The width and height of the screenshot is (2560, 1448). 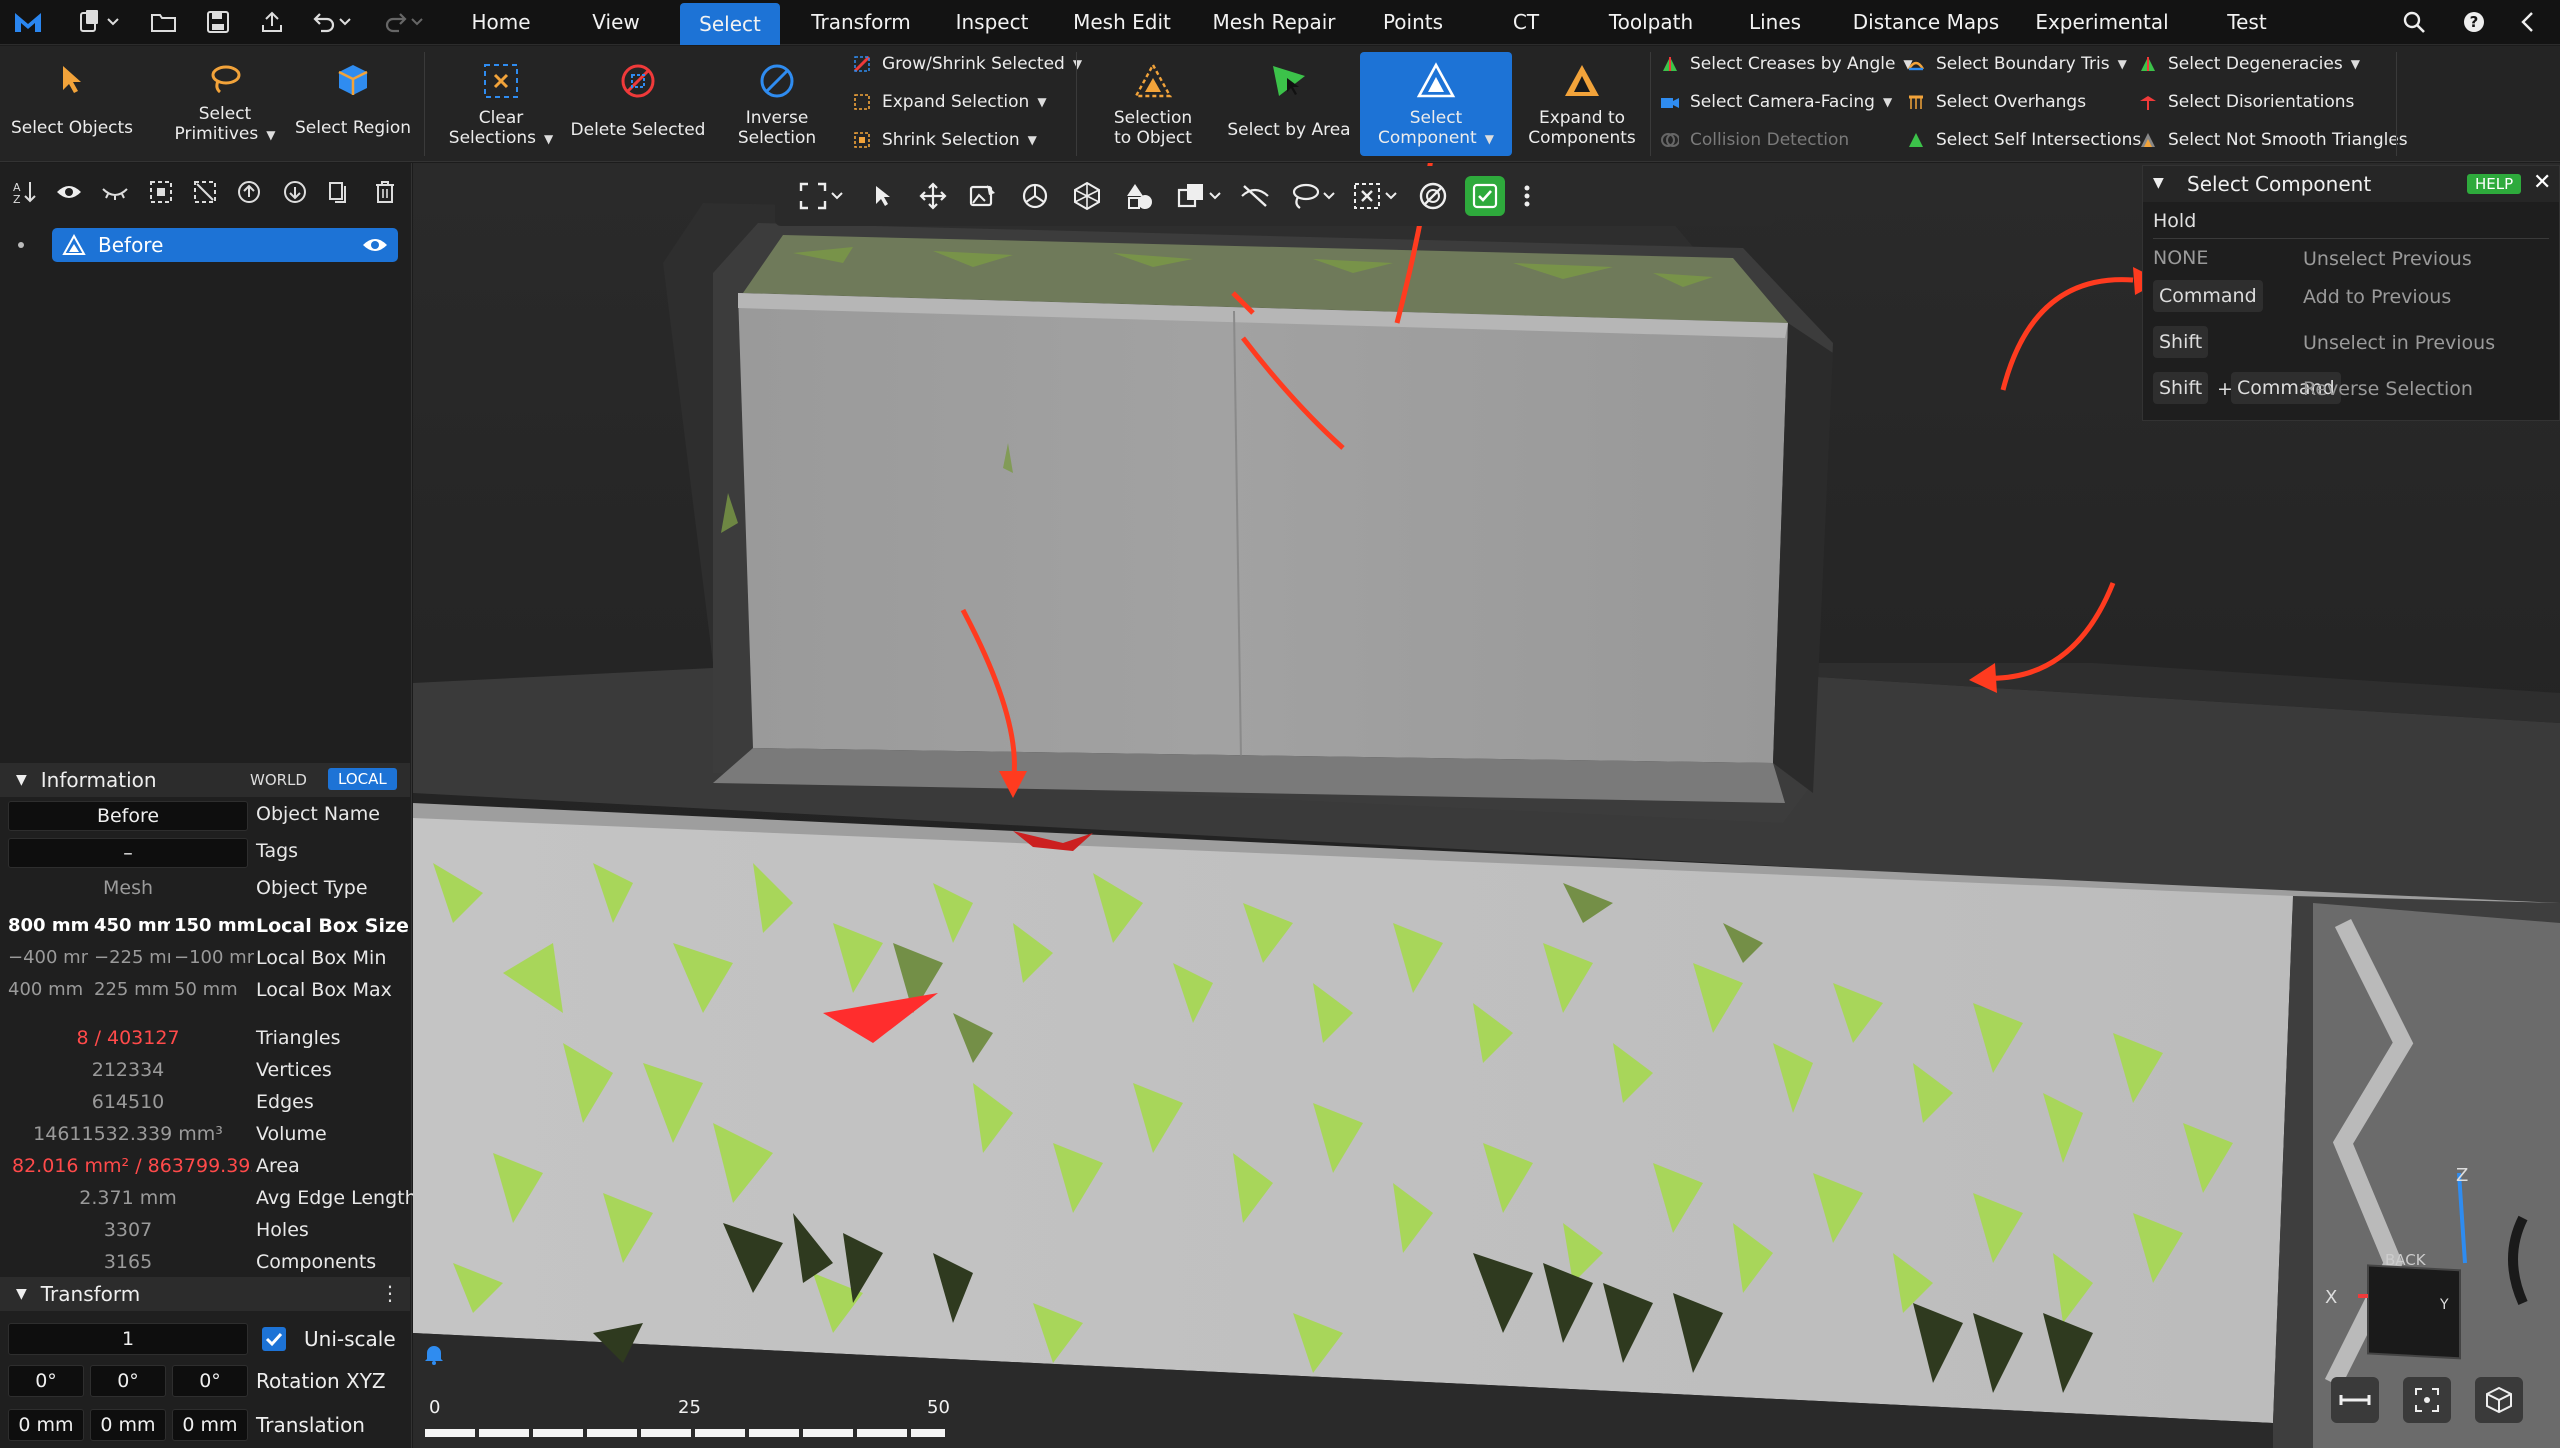 What do you see at coordinates (861, 22) in the screenshot?
I see `tab-transform: Transform` at bounding box center [861, 22].